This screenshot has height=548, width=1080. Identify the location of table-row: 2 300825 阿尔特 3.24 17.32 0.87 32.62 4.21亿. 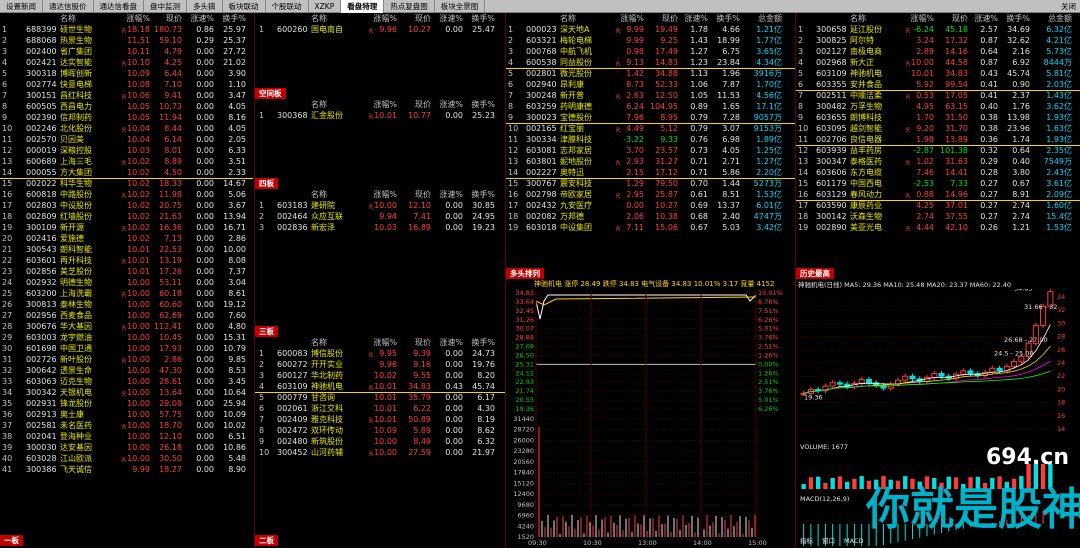
(938, 40).